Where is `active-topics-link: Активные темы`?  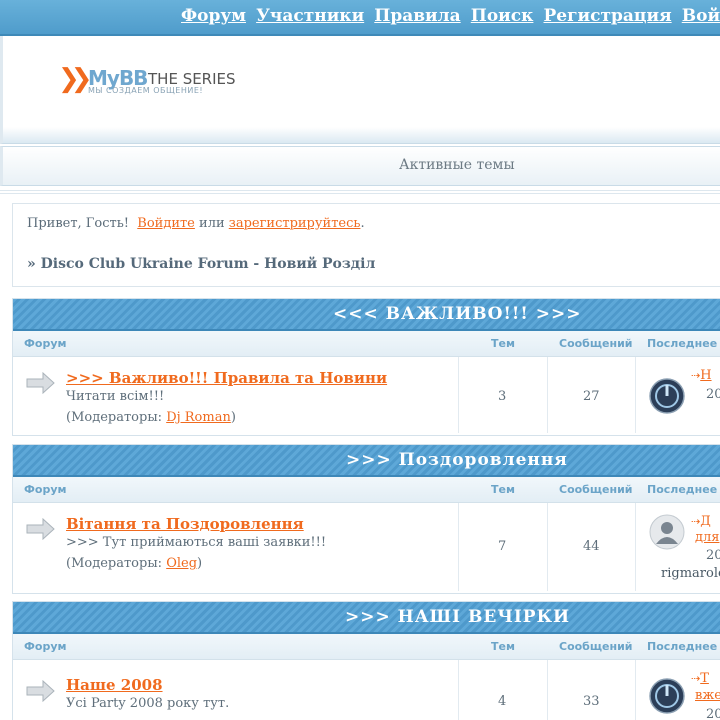 active-topics-link: Активные темы is located at coordinates (457, 165).